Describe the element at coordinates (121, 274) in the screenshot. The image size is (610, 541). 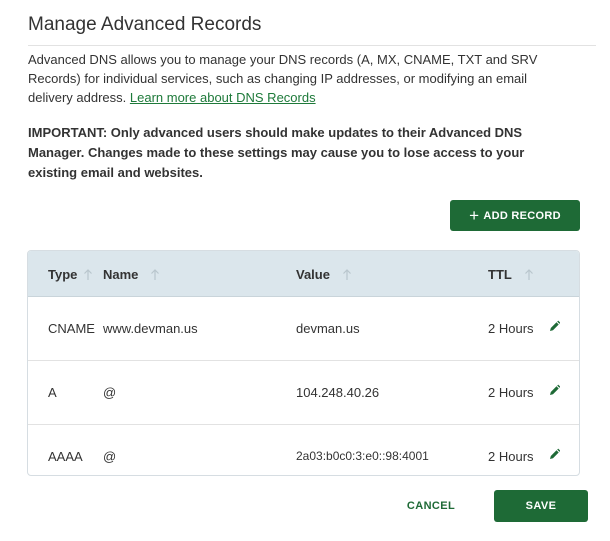
I see `column-label: Name` at that location.